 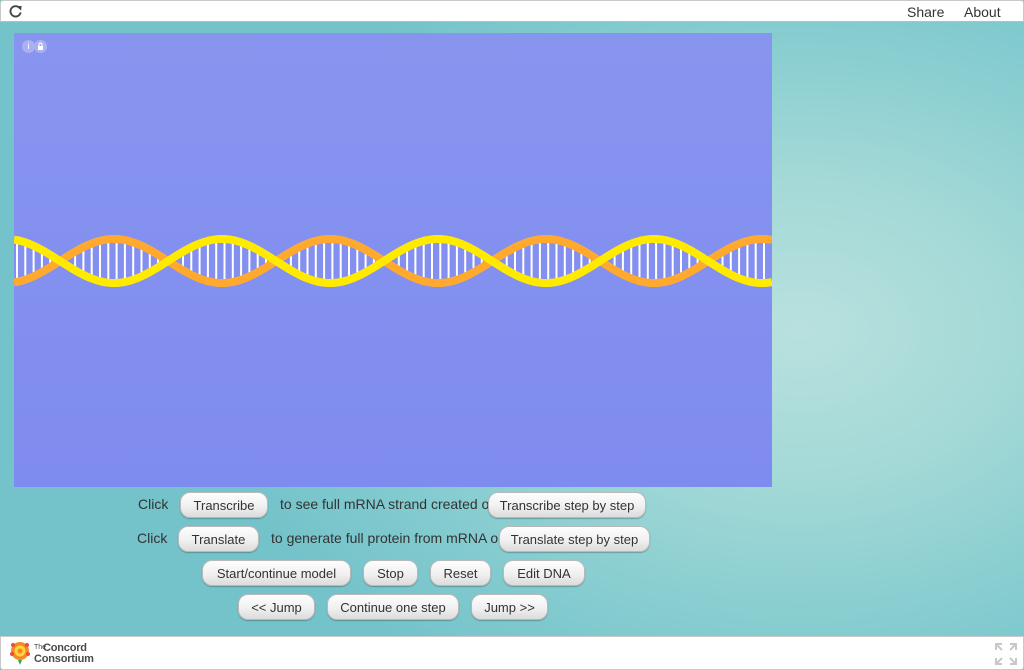 What do you see at coordinates (218, 539) in the screenshot?
I see `translate-button: Translate` at bounding box center [218, 539].